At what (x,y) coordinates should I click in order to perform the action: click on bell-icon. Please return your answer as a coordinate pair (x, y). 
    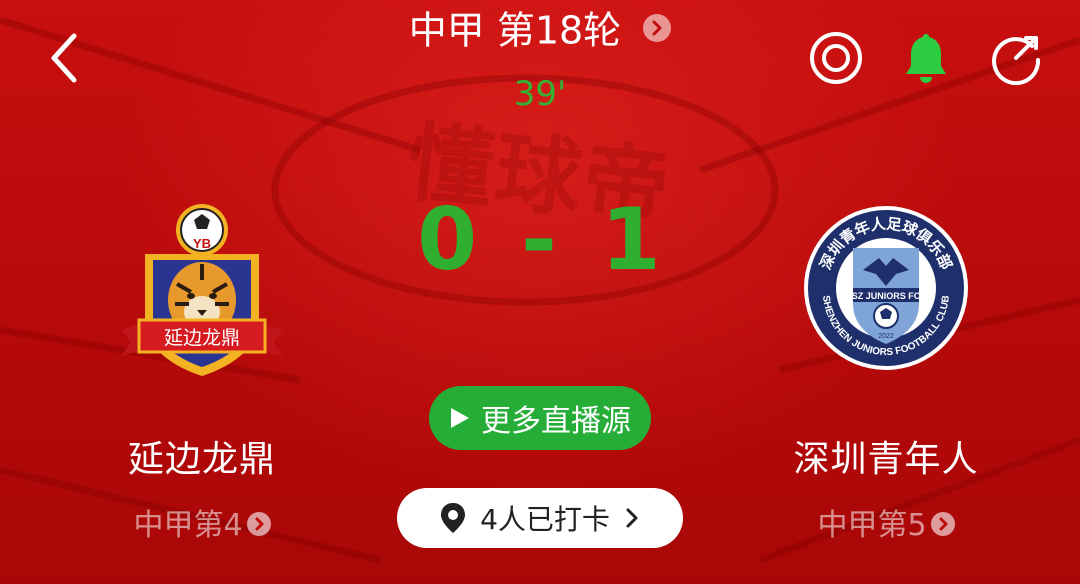
    Looking at the image, I should click on (926, 58).